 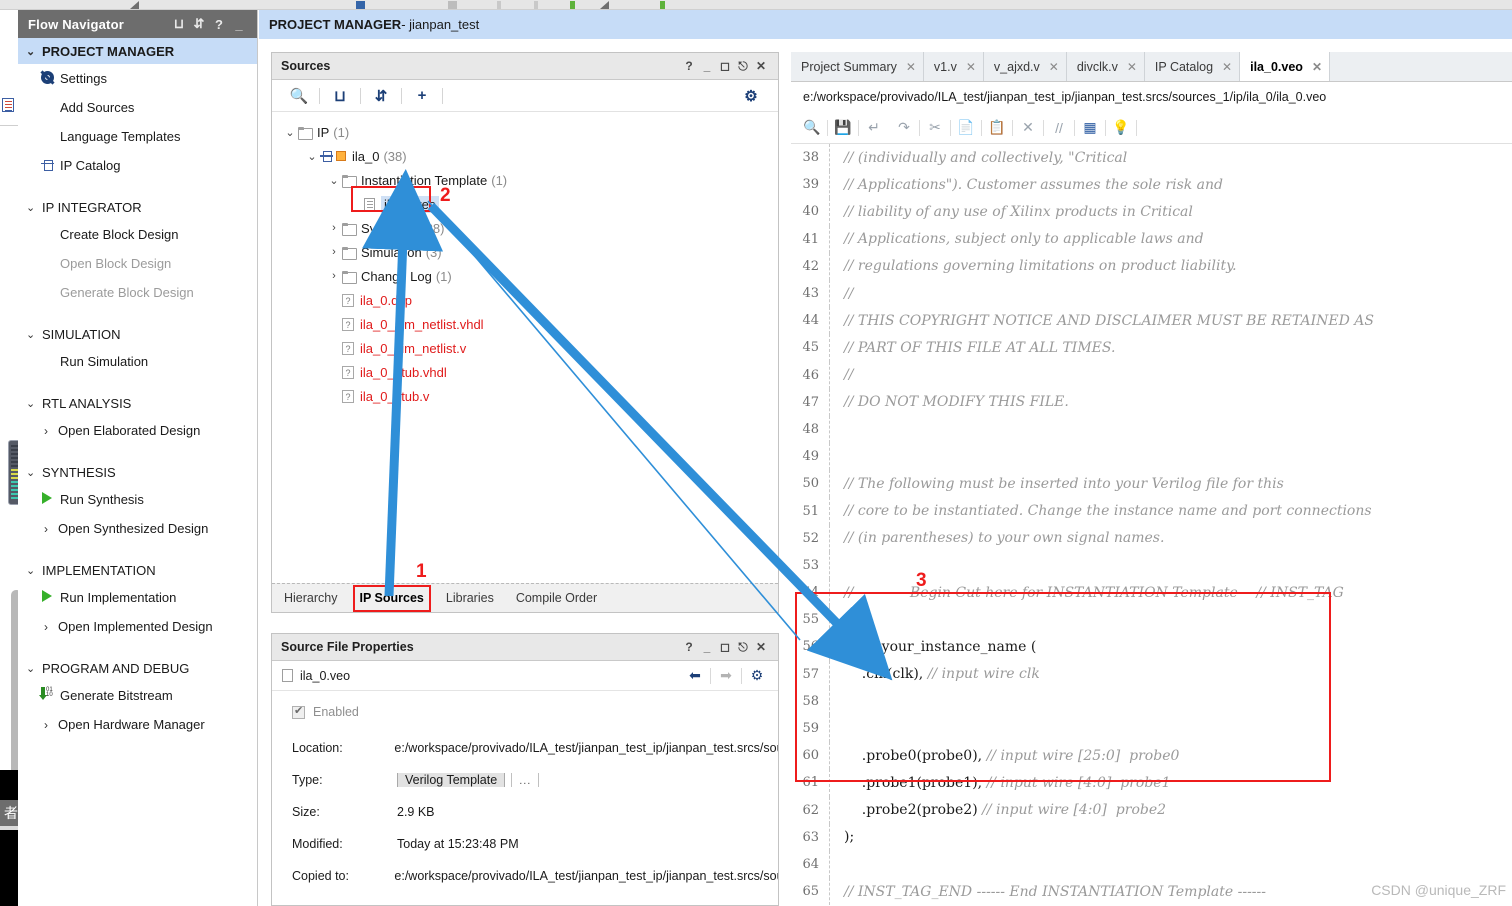 I want to click on tree-node-ila_0_stub.vhdl: ? ila_0_stub.vhdl, so click(x=530, y=372).